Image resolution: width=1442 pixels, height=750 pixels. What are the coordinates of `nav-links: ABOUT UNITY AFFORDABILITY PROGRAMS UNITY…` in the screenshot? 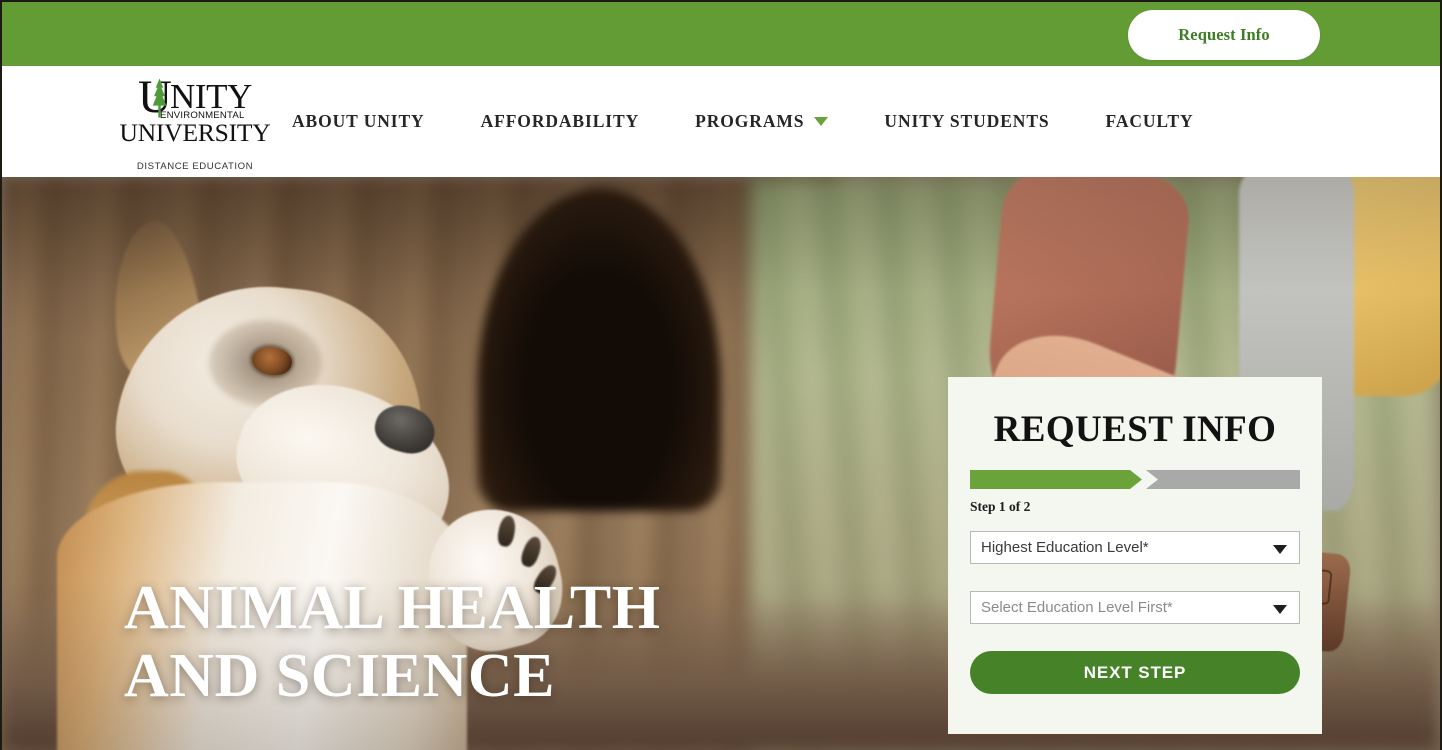 It's located at (743, 121).